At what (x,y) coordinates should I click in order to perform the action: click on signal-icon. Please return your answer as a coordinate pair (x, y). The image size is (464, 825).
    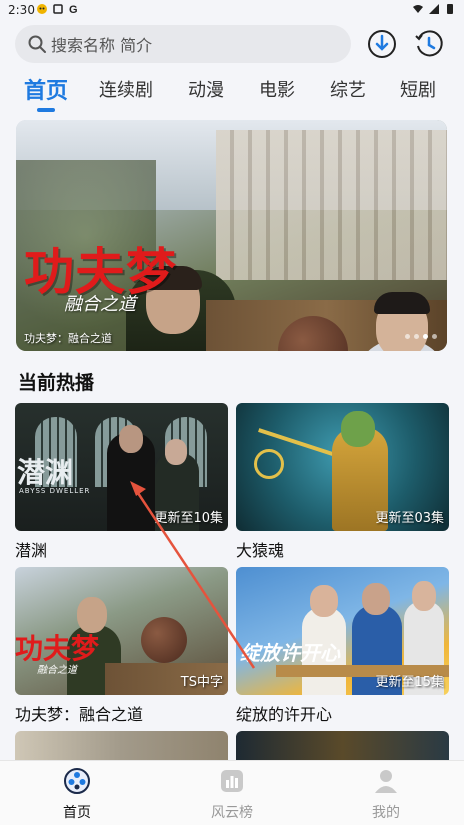
    Looking at the image, I should click on (434, 9).